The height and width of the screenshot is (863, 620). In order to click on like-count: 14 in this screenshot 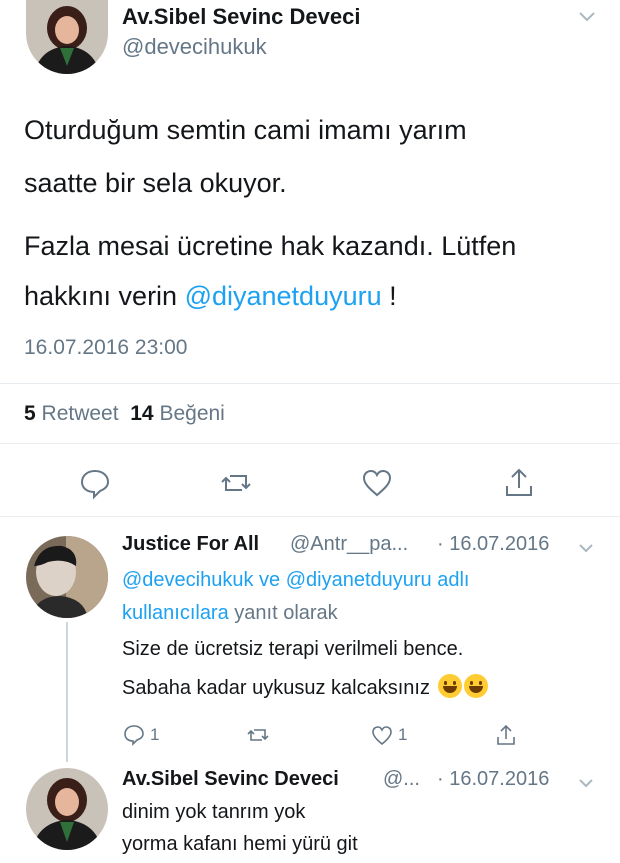, I will do `click(141, 413)`.